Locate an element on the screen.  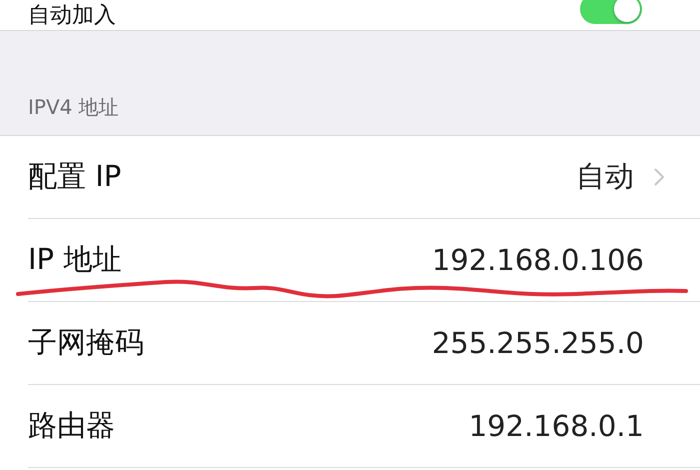
row-value: 自动 is located at coordinates (605, 176).